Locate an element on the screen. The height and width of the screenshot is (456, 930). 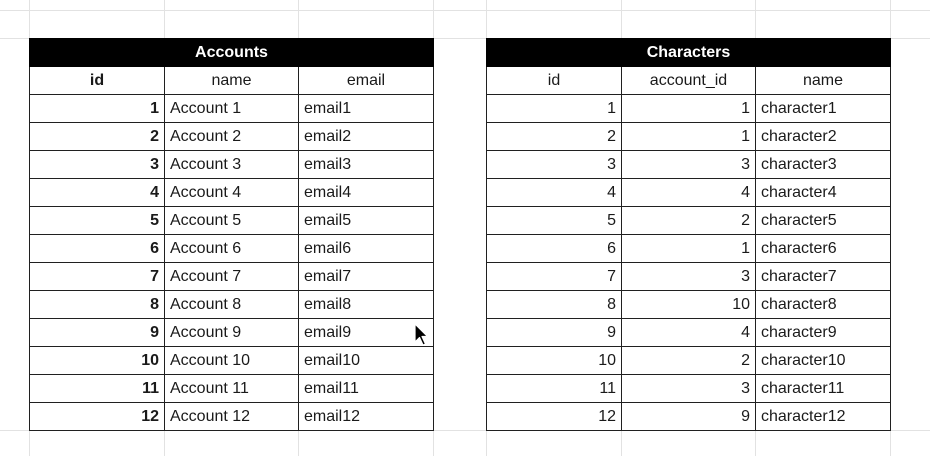
character-name-cell: character3 is located at coordinates (823, 164).